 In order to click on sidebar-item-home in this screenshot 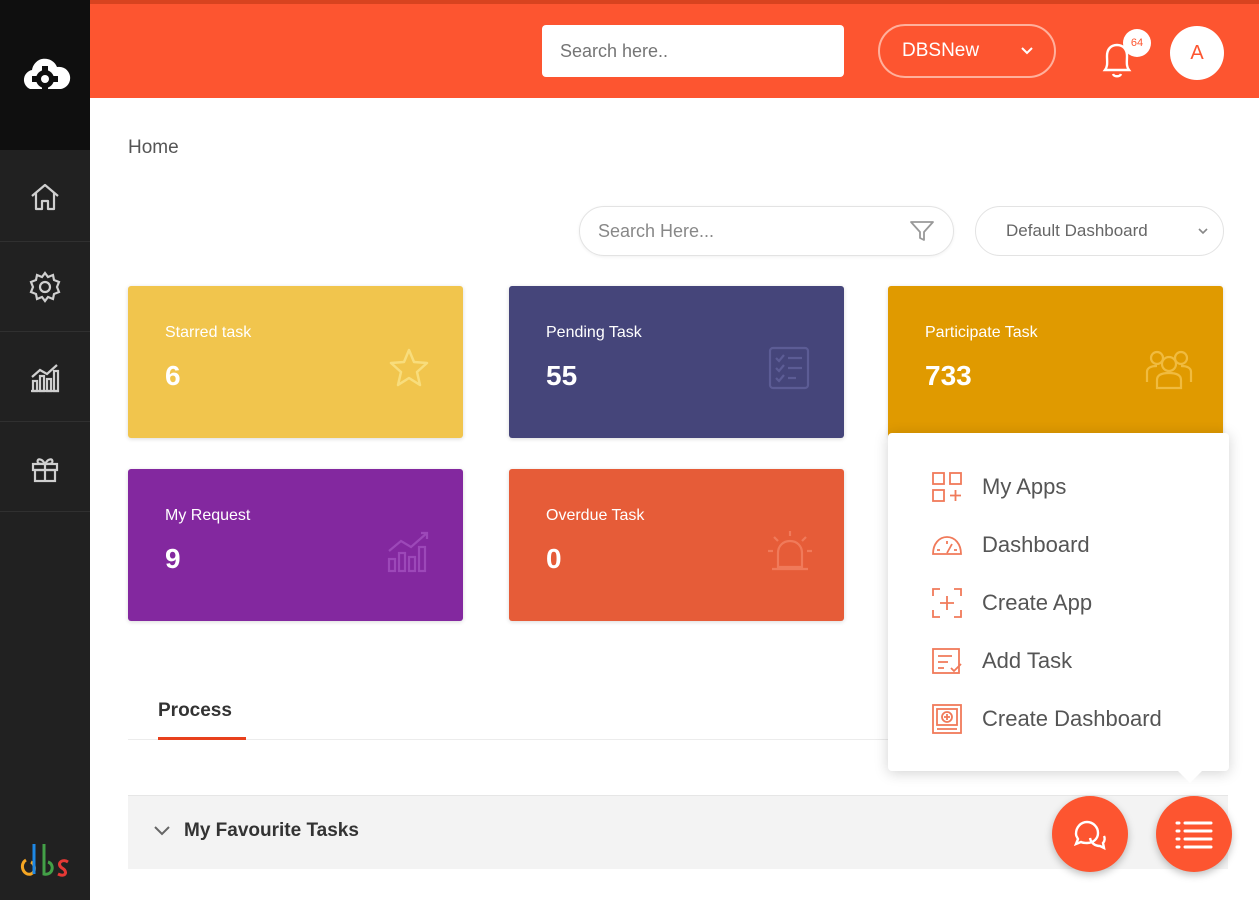, I will do `click(45, 197)`.